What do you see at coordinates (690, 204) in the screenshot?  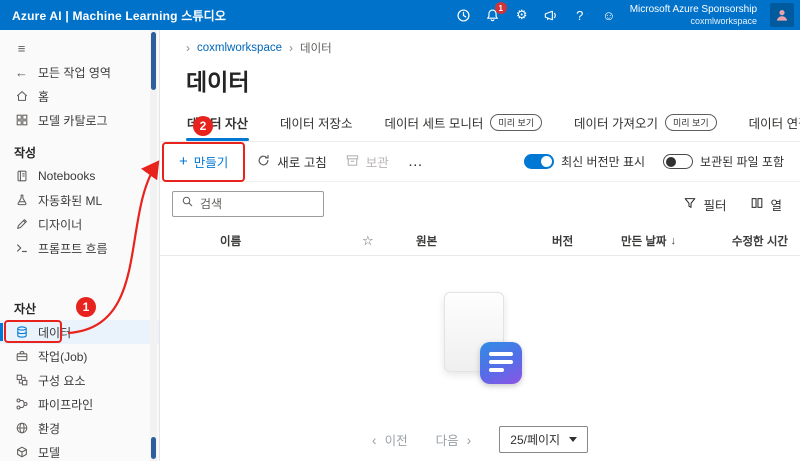 I see `filter-funnel-icon` at bounding box center [690, 204].